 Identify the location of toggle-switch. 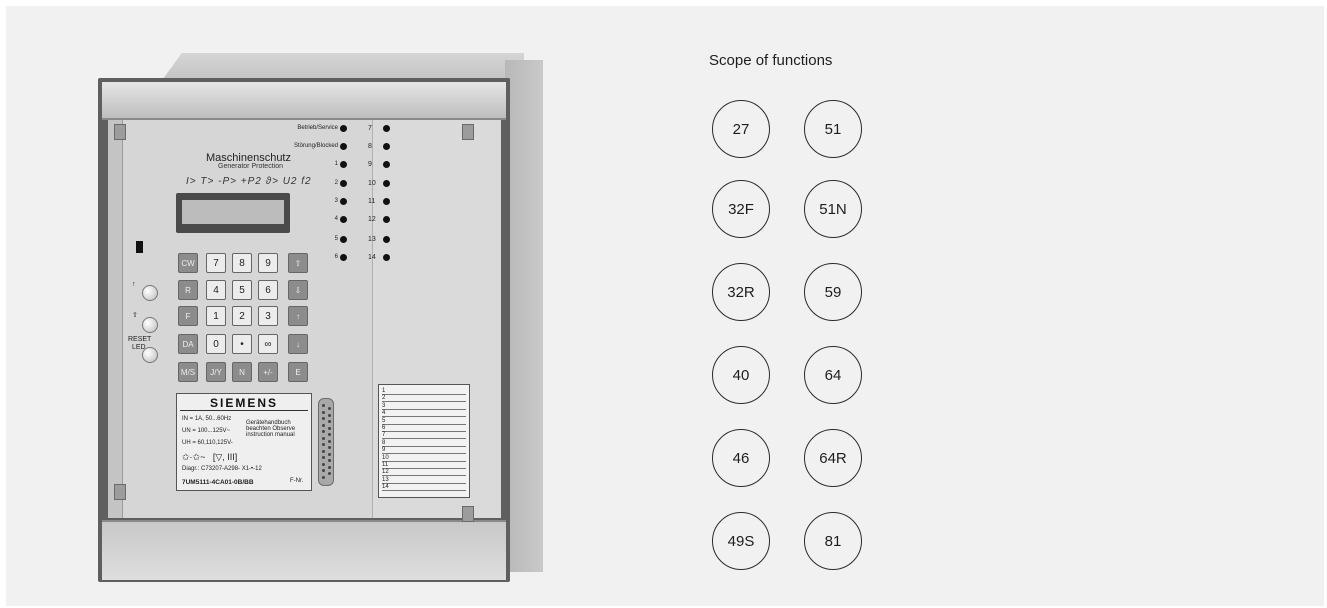
(139, 247).